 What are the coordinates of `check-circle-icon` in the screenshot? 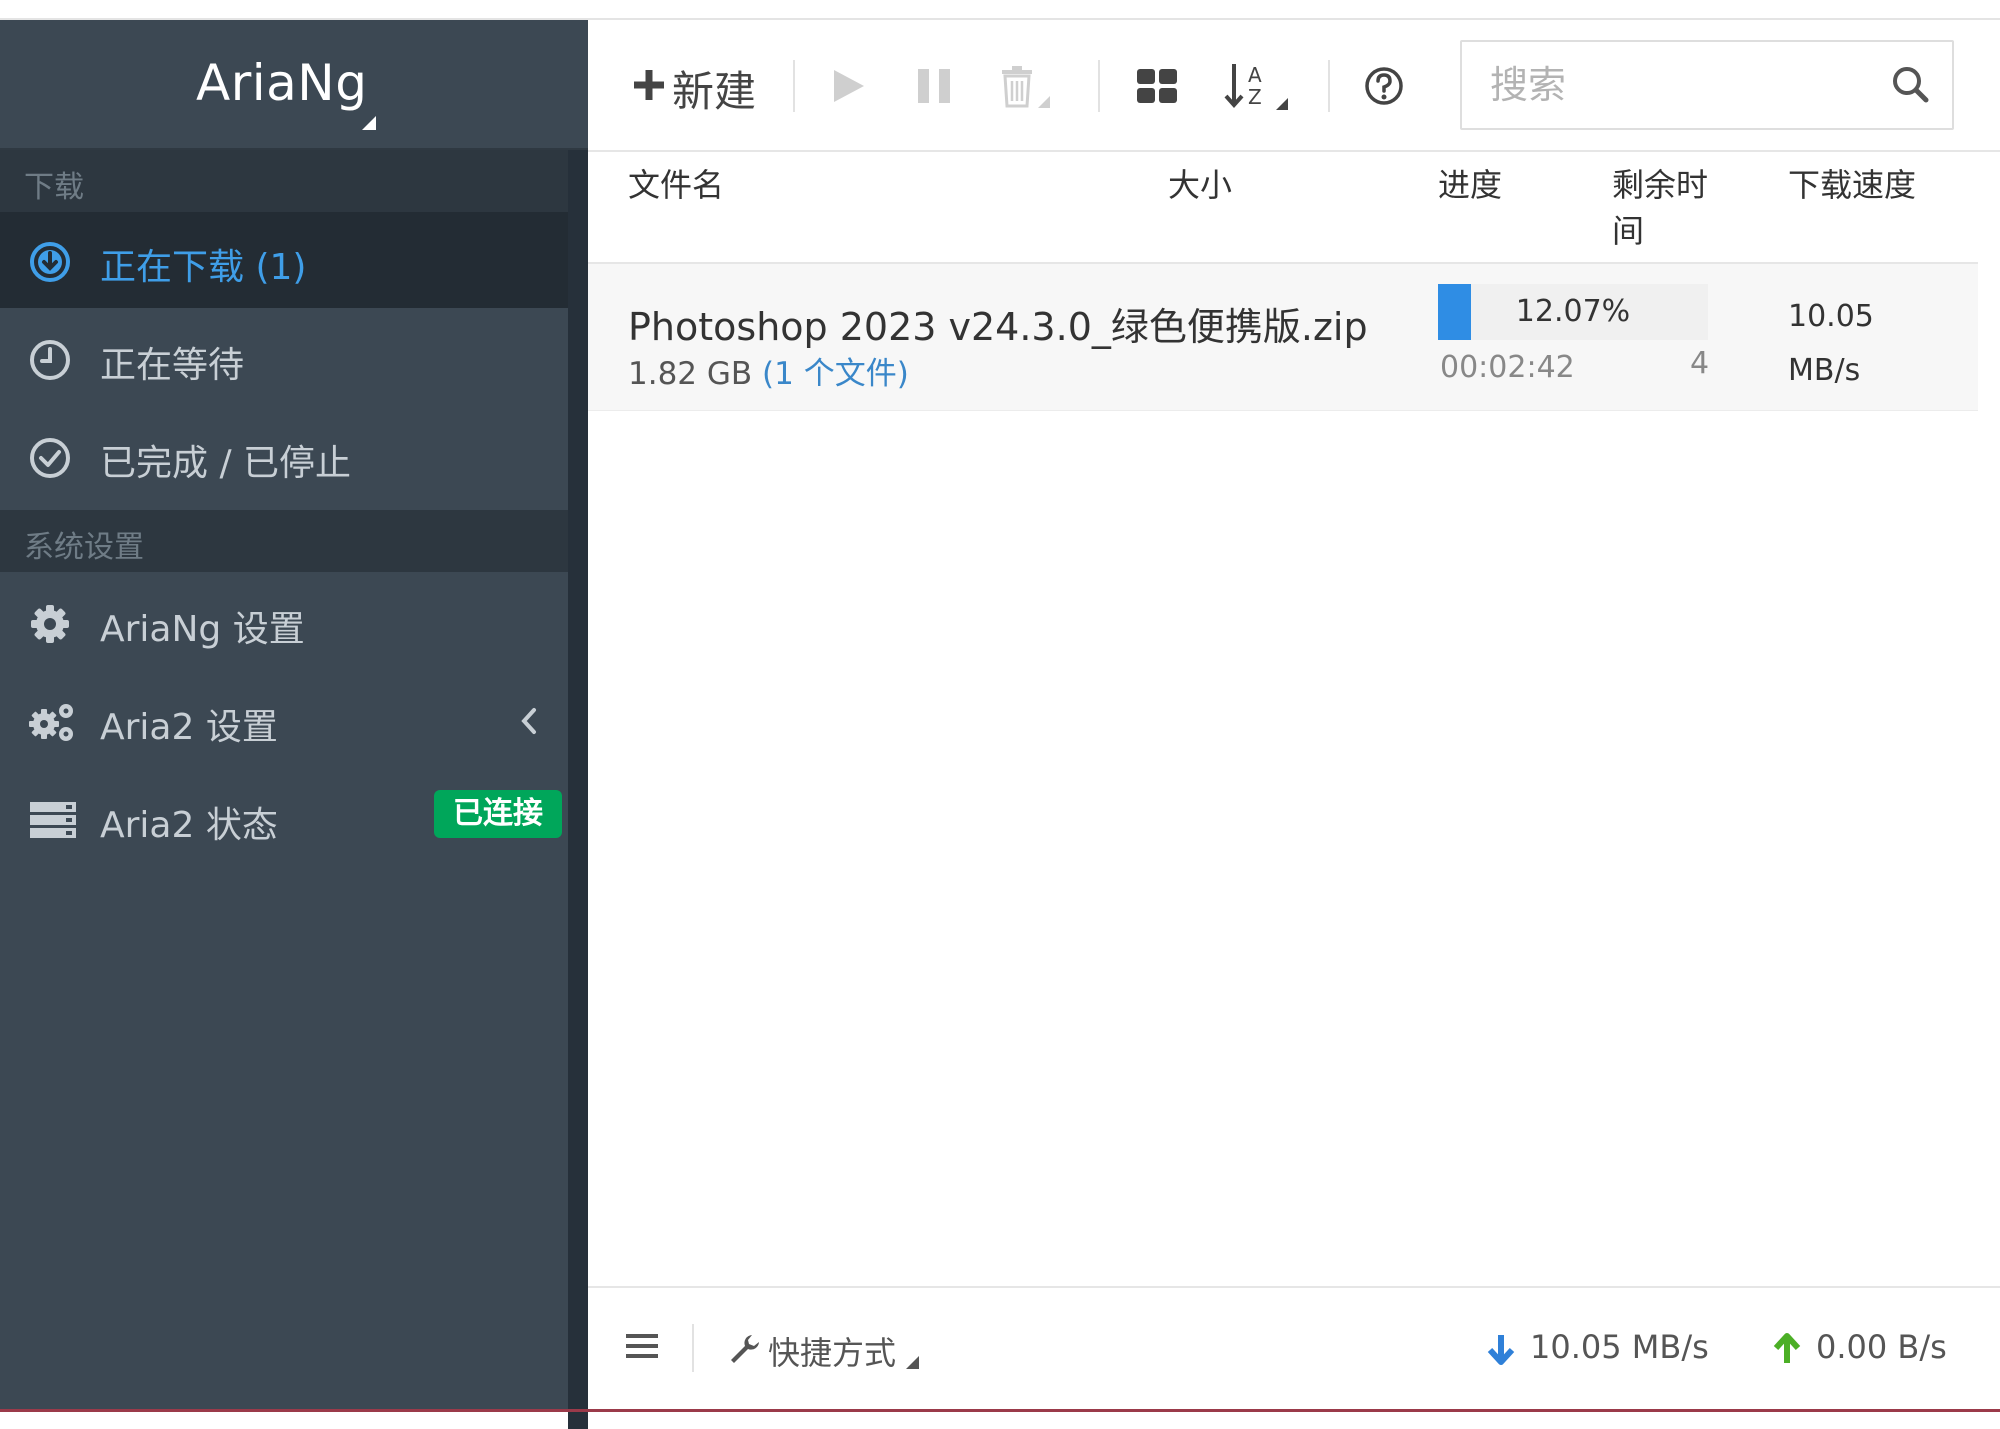 It's located at (50, 458).